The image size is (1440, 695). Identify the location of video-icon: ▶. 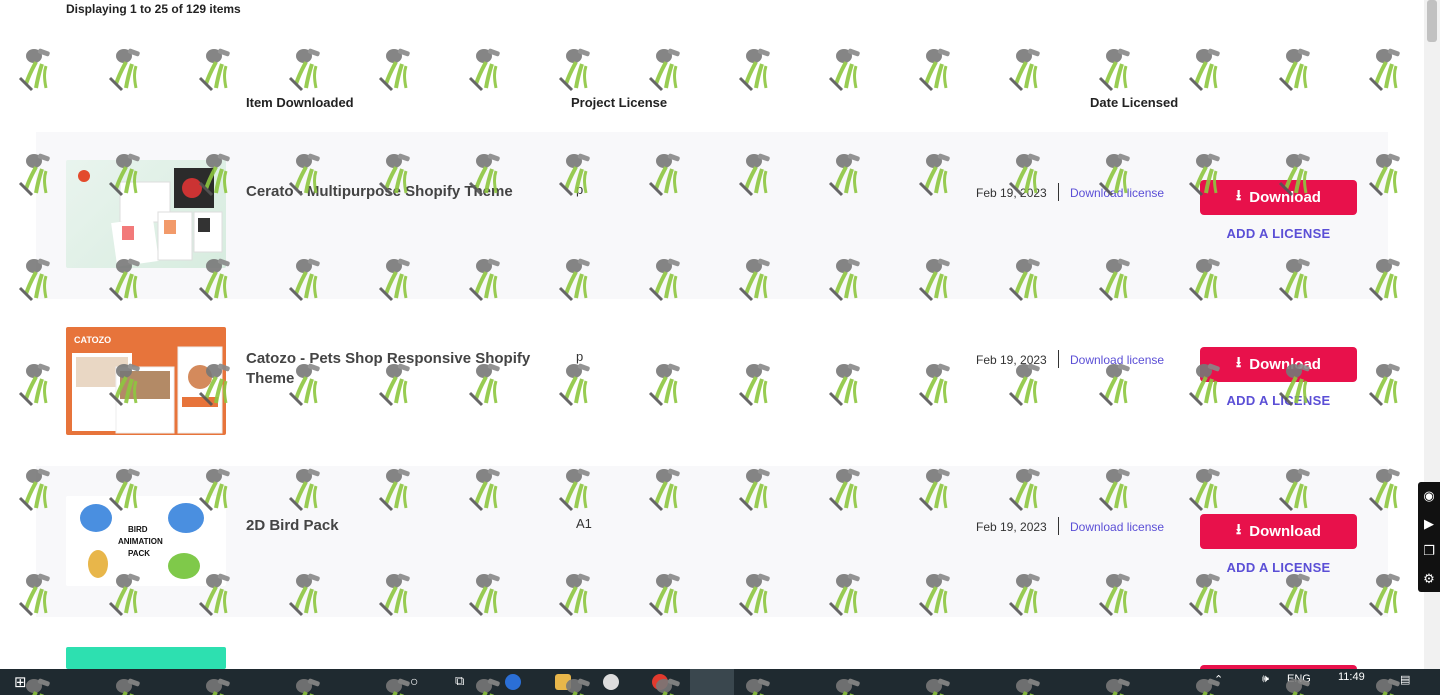
(1429, 523).